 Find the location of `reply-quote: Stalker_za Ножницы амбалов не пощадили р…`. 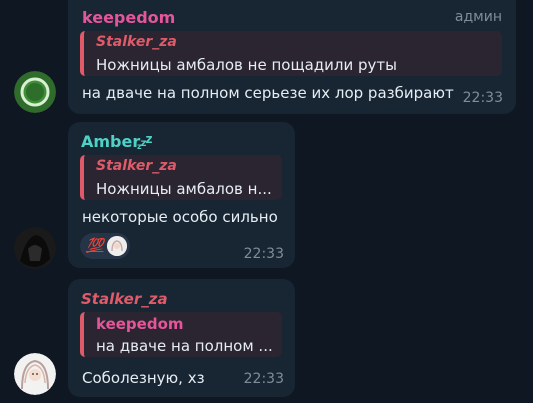

reply-quote: Stalker_za Ножницы амбалов не пощадили р… is located at coordinates (291, 53).